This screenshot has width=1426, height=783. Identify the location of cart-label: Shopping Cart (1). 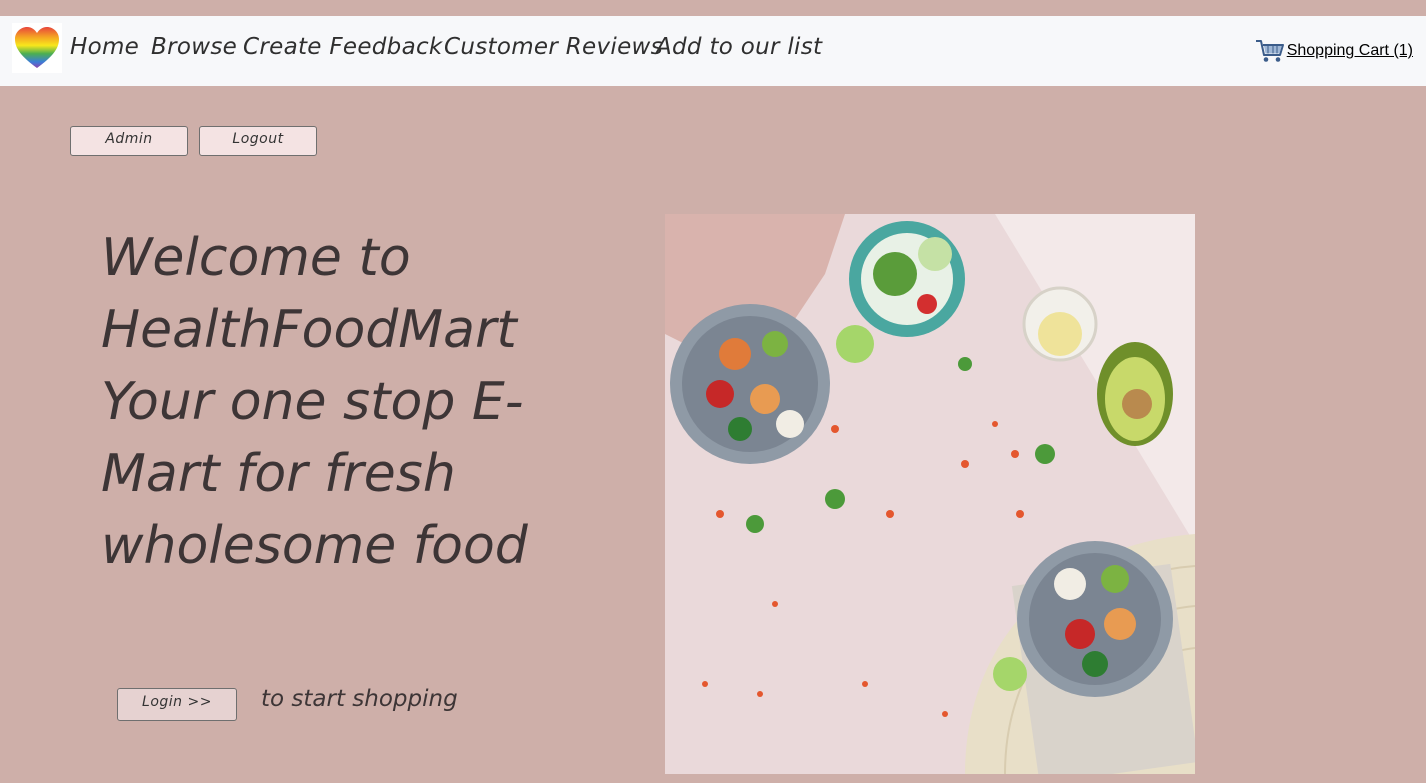
(1350, 51).